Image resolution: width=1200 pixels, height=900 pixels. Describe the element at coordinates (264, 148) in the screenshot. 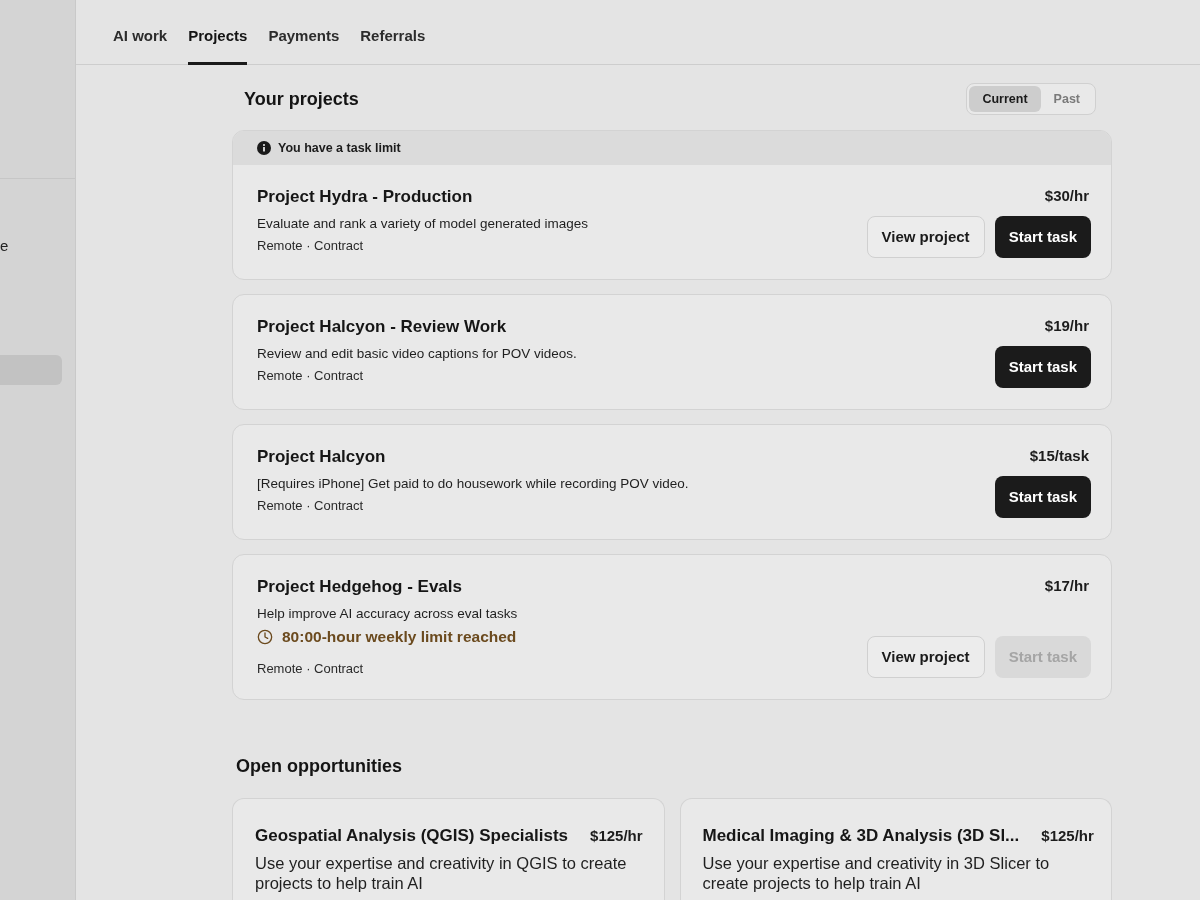

I see `info-icon` at that location.